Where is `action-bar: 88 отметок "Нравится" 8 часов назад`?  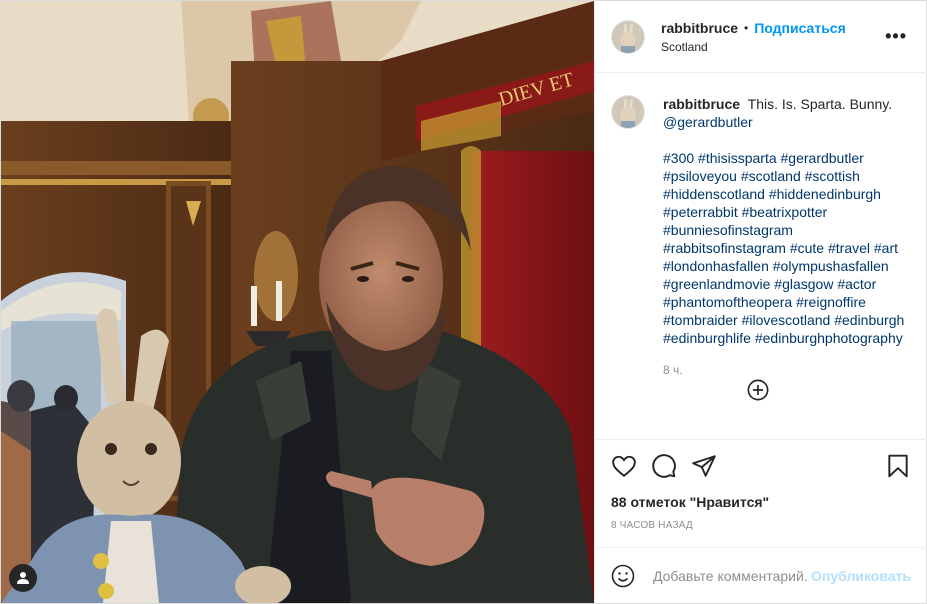
action-bar: 88 отметок "Нравится" 8 часов назад is located at coordinates (761, 493).